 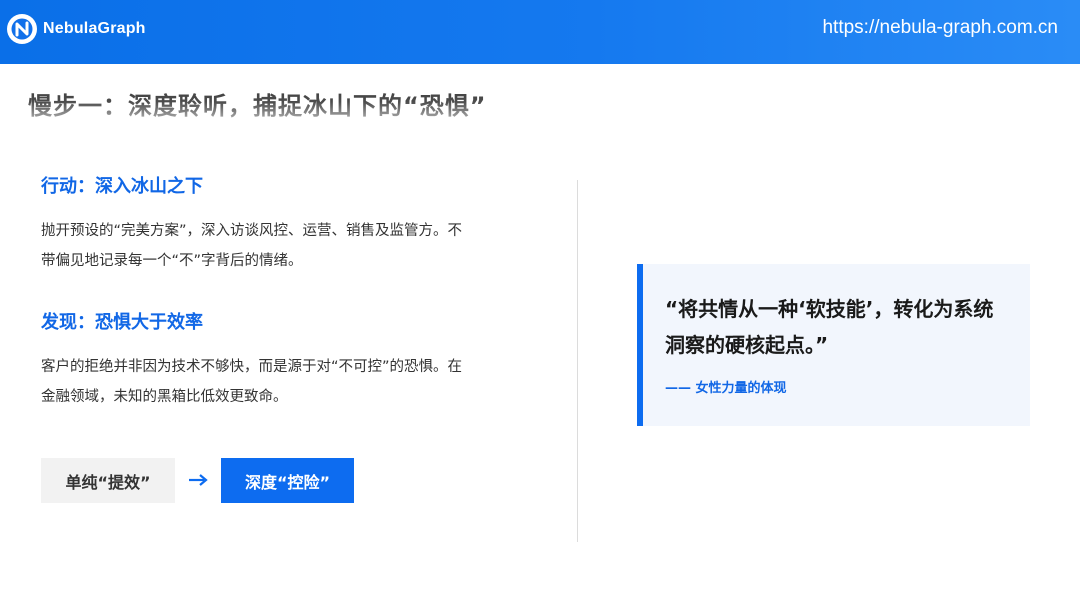 I want to click on brand-logo: NebulaGraph, so click(x=76, y=29).